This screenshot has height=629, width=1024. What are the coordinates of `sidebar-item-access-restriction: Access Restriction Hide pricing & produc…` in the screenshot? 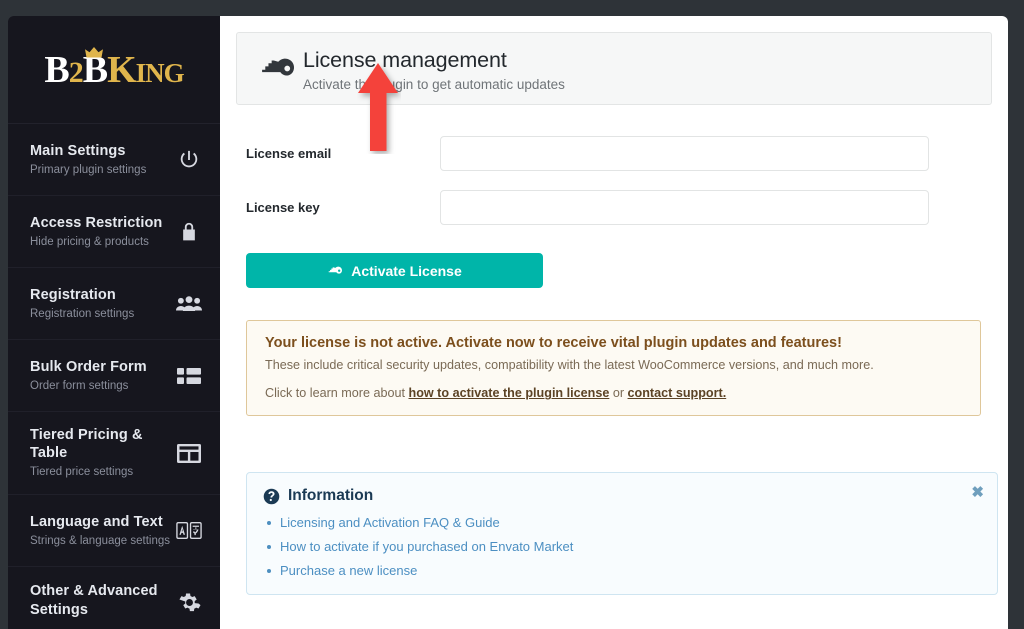 It's located at (114, 232).